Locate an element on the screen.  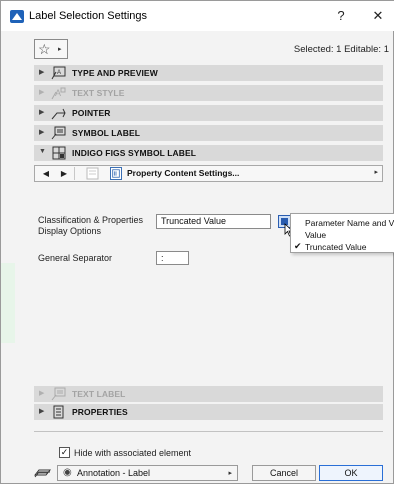
properties-icon is located at coordinates (58, 412).